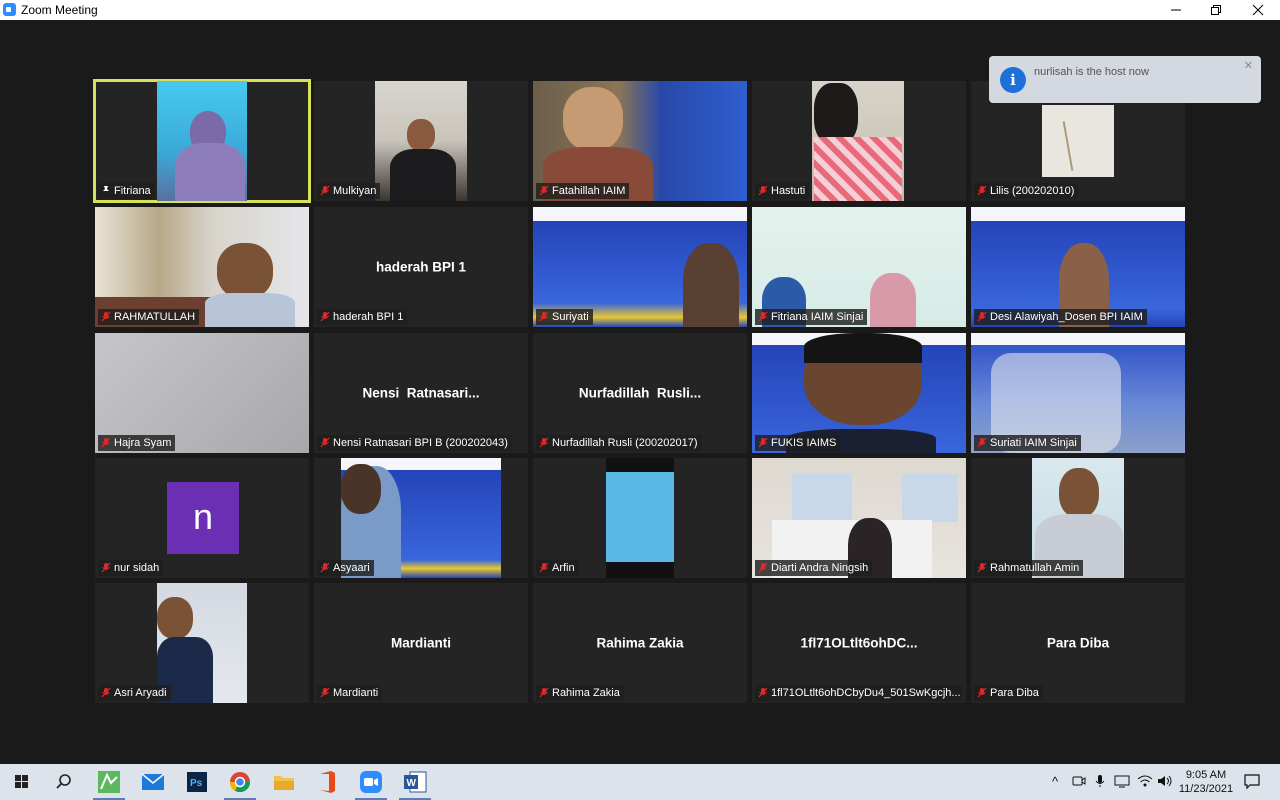 The image size is (1280, 800). I want to click on clock-time: 9:05 AM, so click(1206, 775).